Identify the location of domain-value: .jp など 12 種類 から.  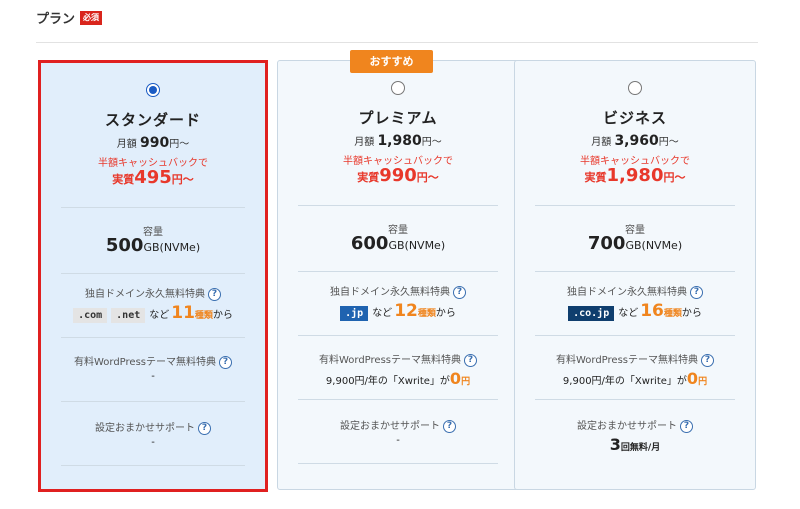
(398, 311).